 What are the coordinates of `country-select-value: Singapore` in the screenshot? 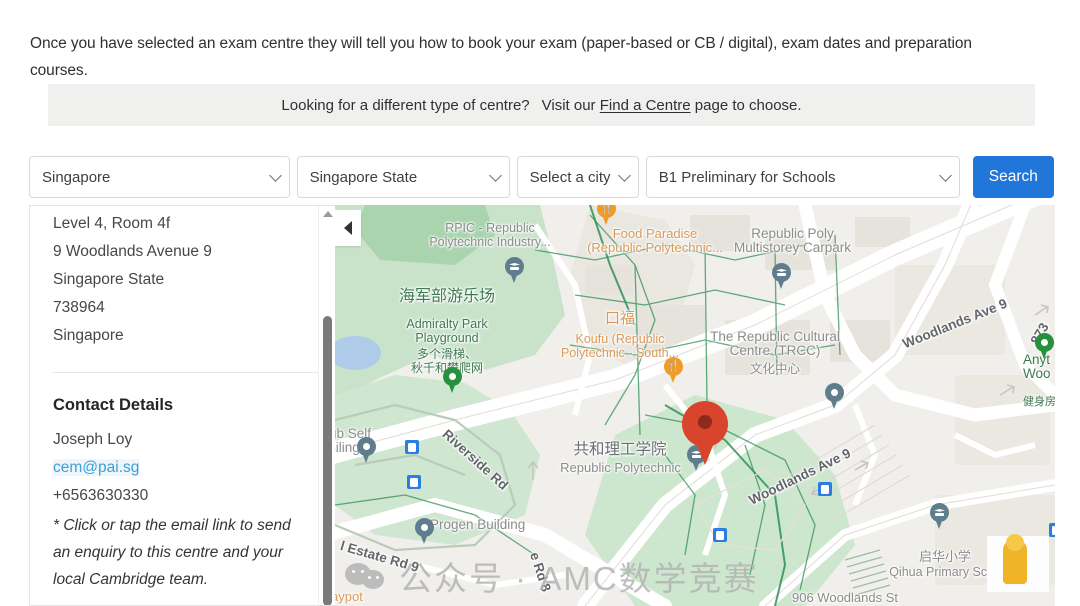 It's located at (76, 177).